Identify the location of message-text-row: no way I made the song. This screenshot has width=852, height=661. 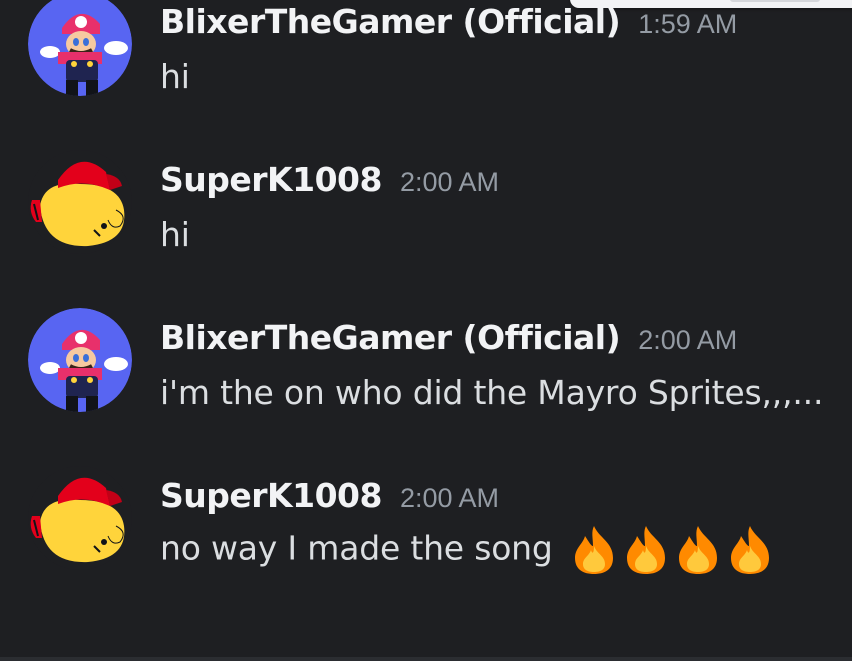
(468, 550).